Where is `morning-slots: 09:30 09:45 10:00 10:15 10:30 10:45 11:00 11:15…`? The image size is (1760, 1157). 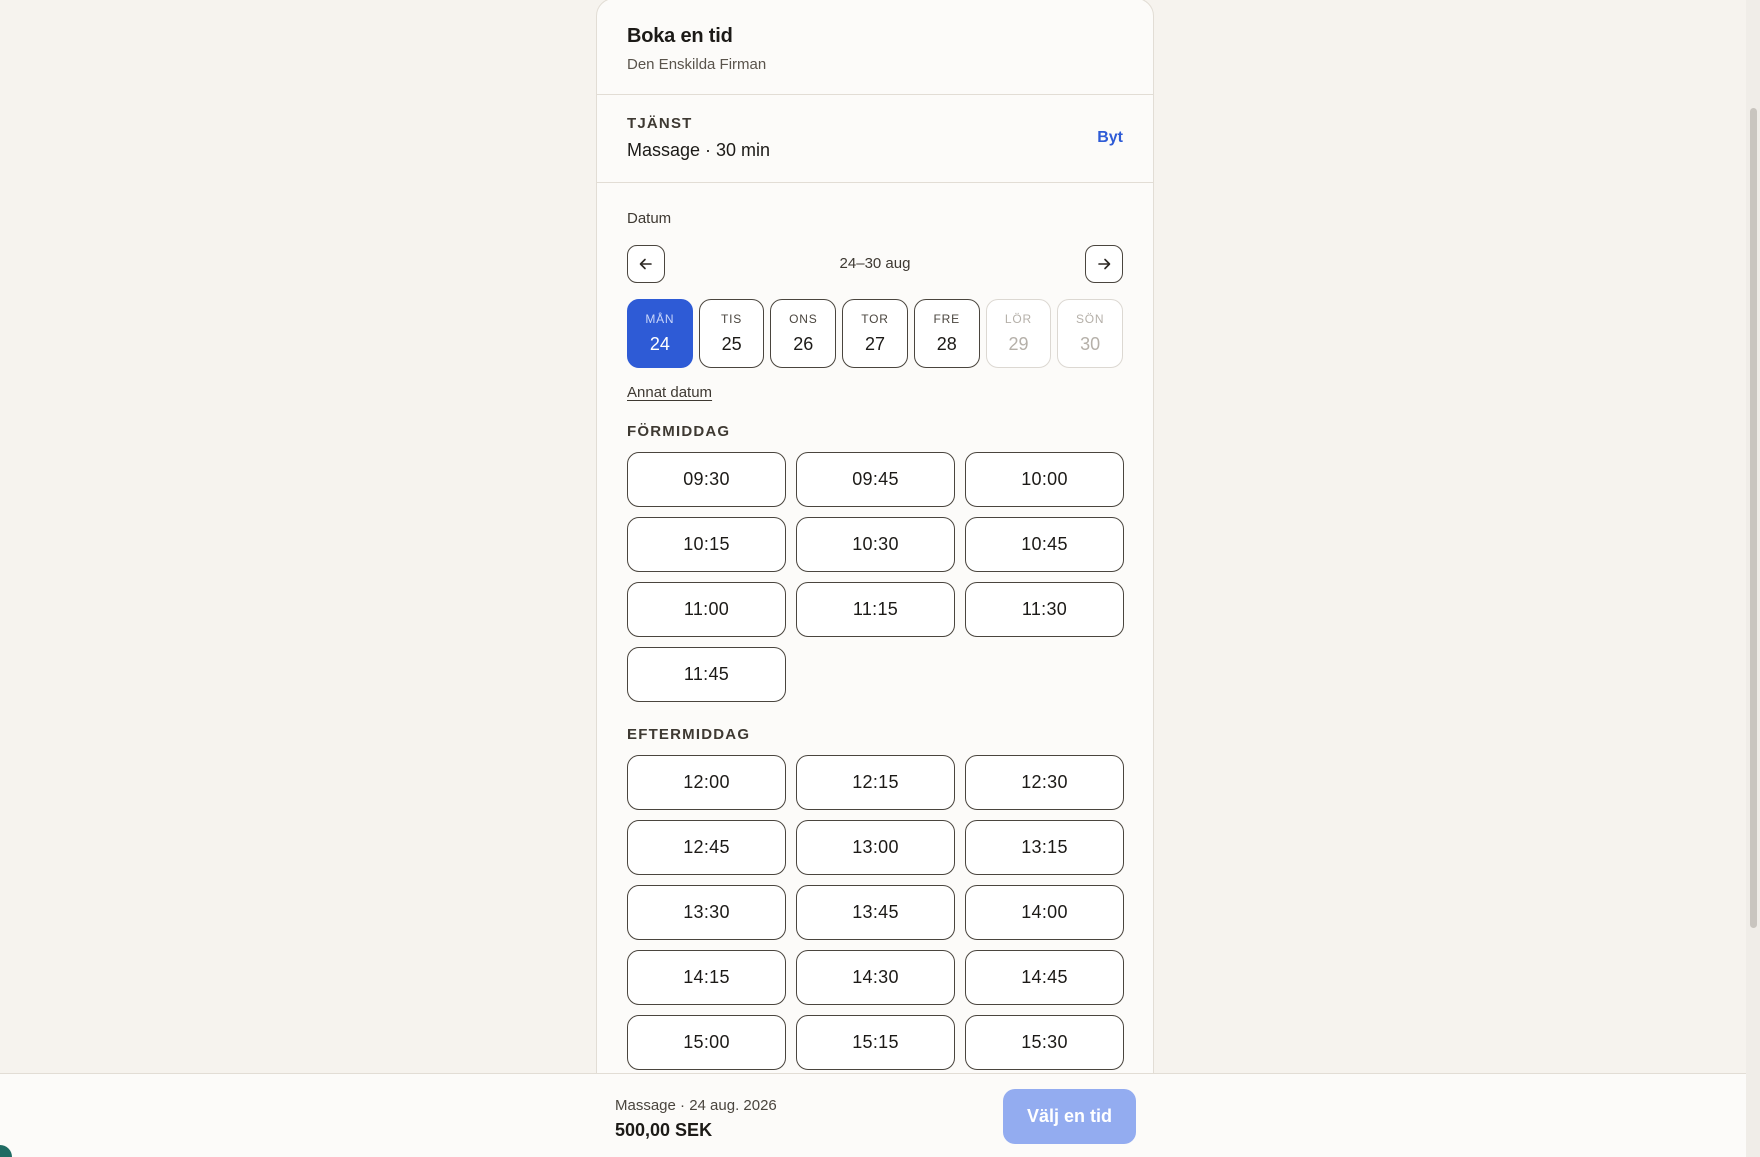
morning-slots: 09:30 09:45 10:00 10:15 10:30 10:45 11:00 11:15… is located at coordinates (875, 577).